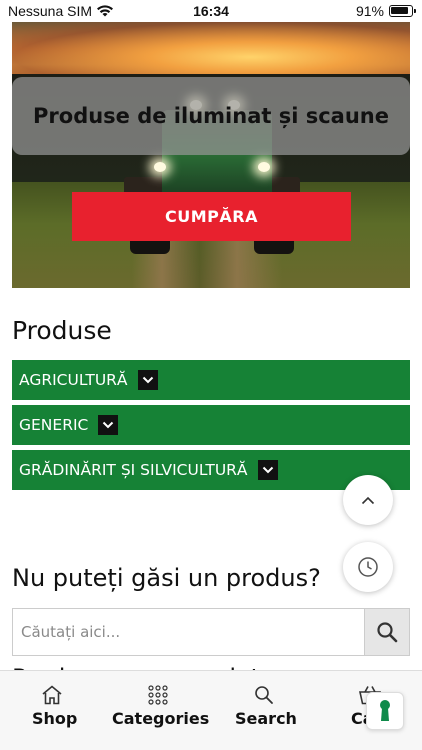 This screenshot has width=422, height=750. I want to click on accessibility-help-button, so click(385, 711).